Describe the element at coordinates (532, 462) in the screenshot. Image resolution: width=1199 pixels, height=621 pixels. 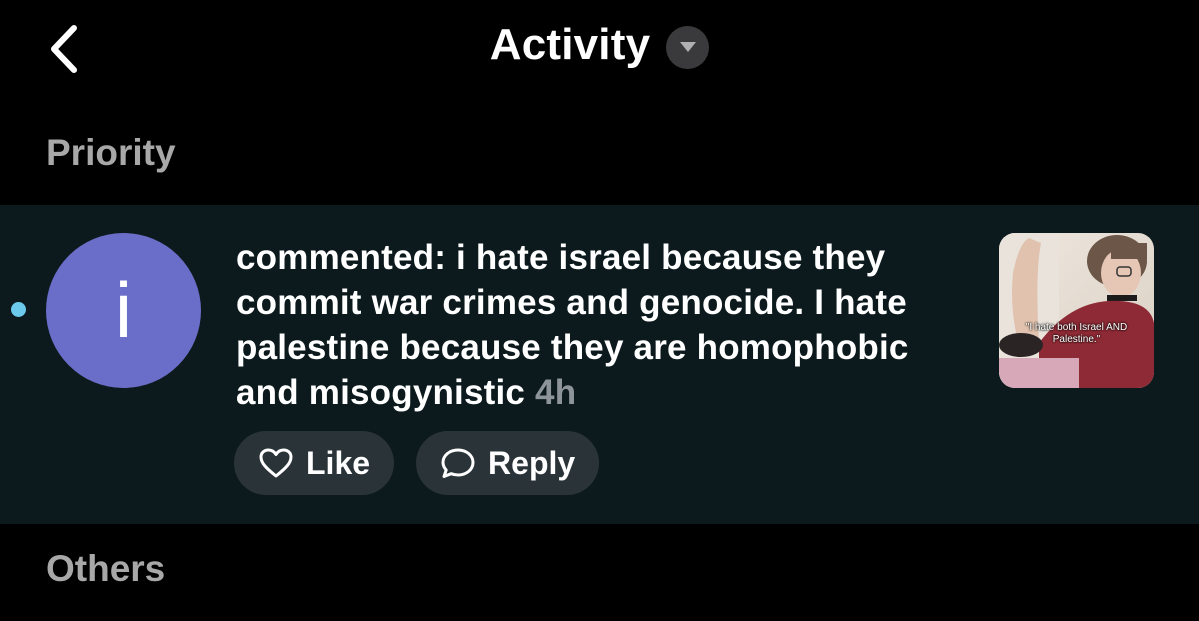
I see `reply-label: Reply` at that location.